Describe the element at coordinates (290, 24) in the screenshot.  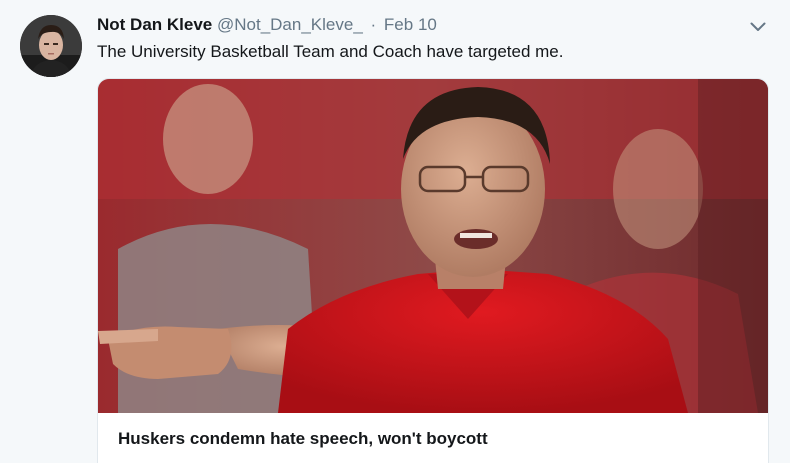
I see `user-handle: @Not_Dan_Kleve_` at that location.